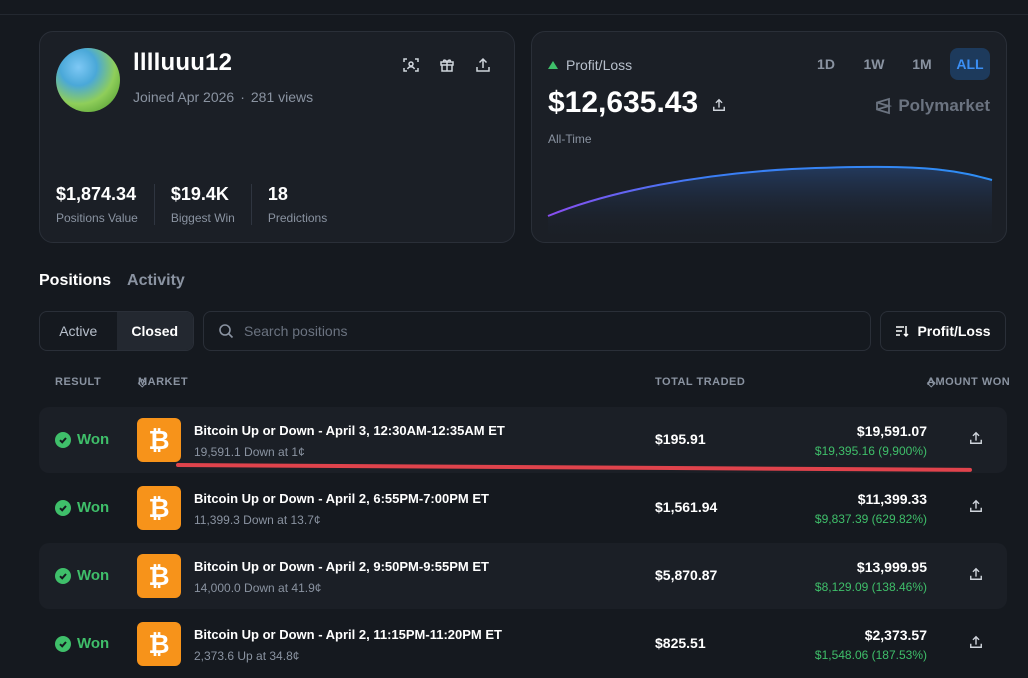 This screenshot has width=1028, height=678. Describe the element at coordinates (944, 105) in the screenshot. I see `brand-name: Polymarket` at that location.